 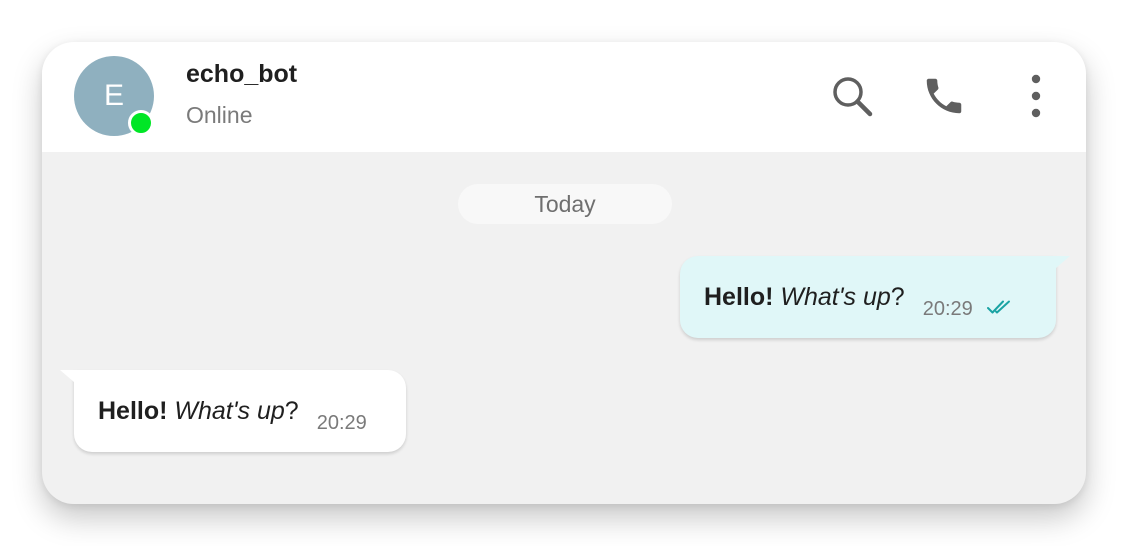 What do you see at coordinates (241, 74) in the screenshot?
I see `contact-name: echo_bot` at bounding box center [241, 74].